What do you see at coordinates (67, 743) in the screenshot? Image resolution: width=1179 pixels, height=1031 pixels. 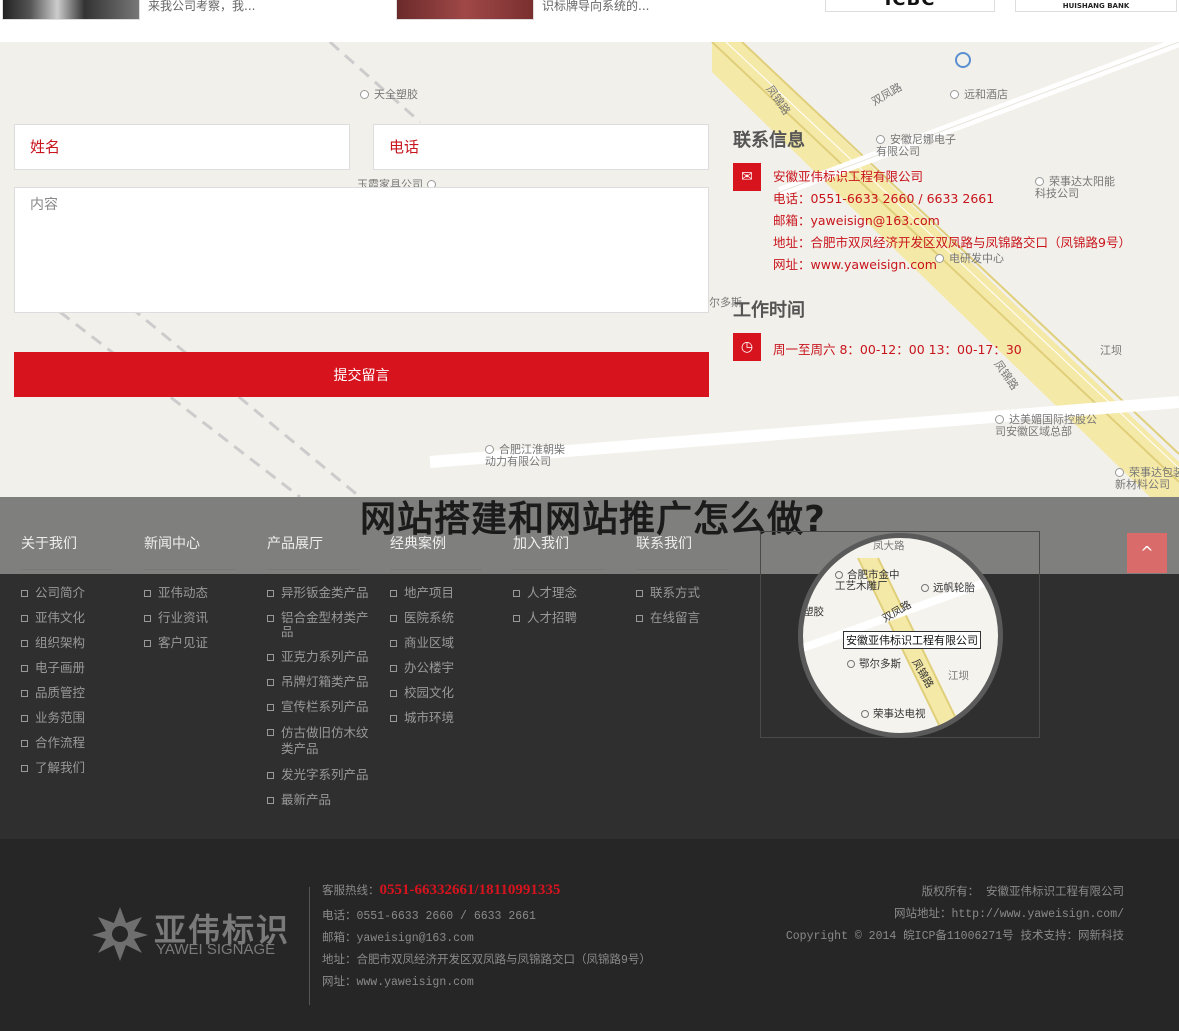 I see `footer-link: 合作流程` at bounding box center [67, 743].